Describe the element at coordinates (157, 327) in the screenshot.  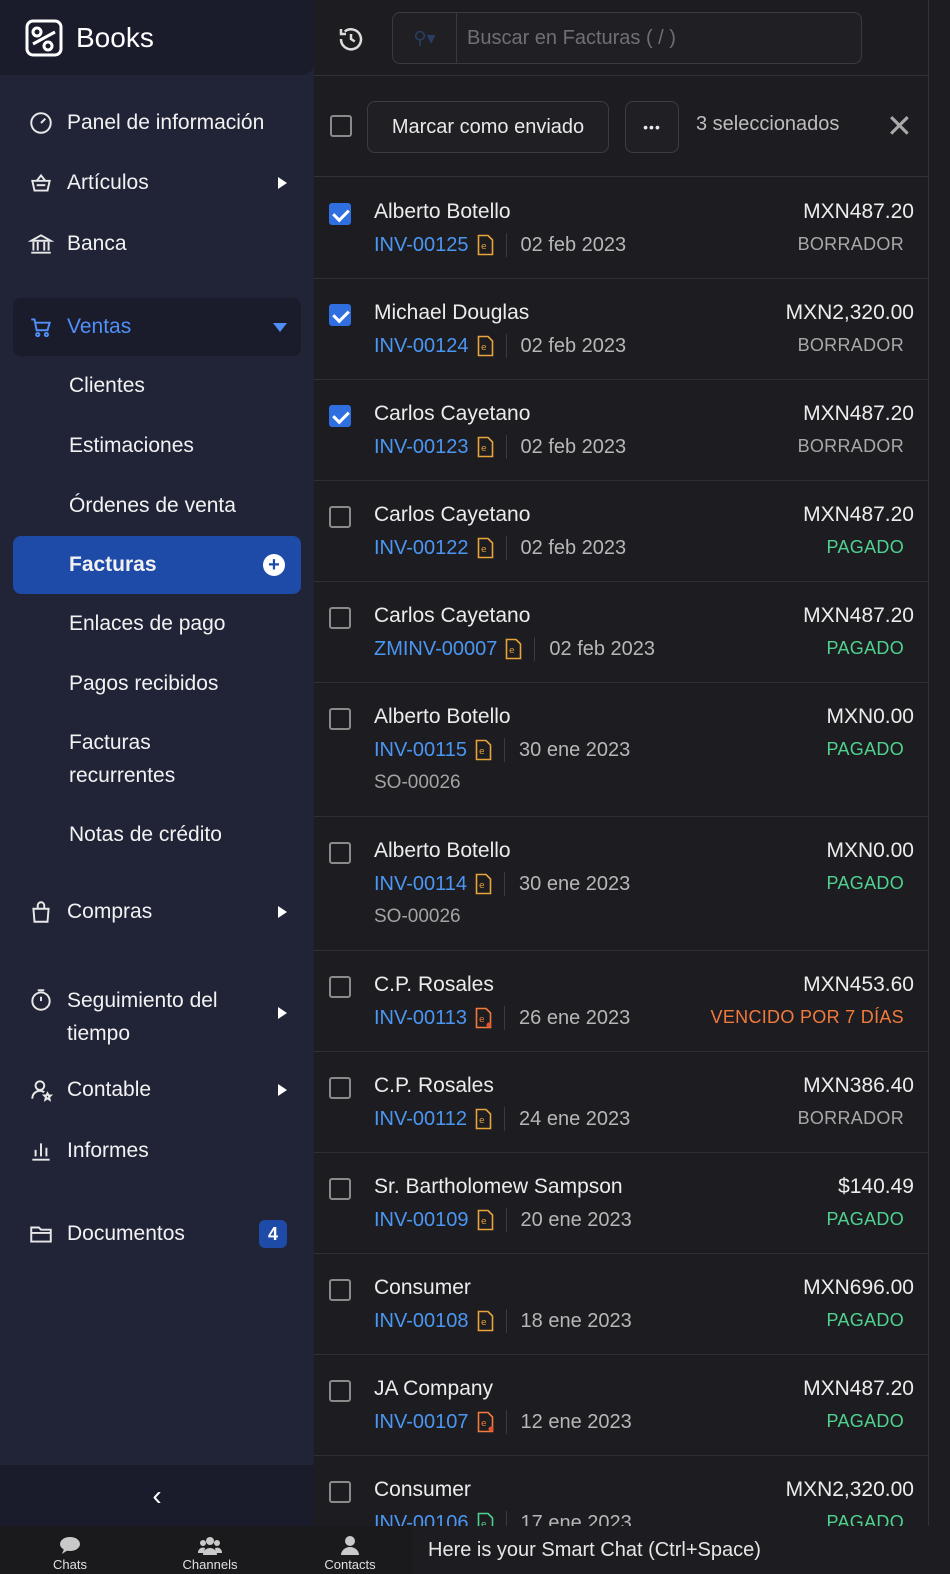
I see `nav-item-sales: Ventas` at that location.